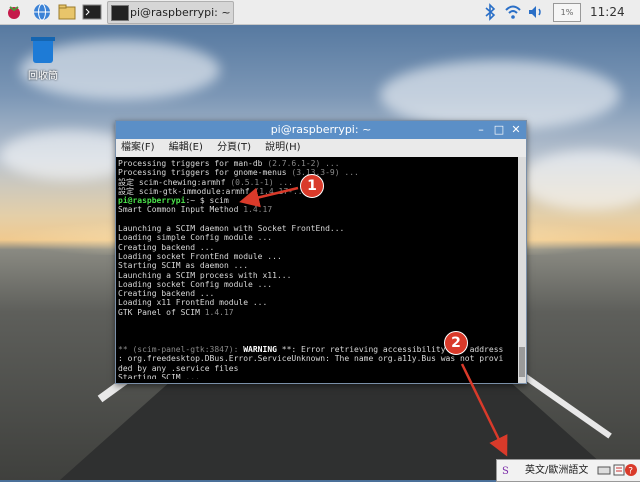  What do you see at coordinates (178, 368) in the screenshot?
I see `terminal-line-text: ded by any .service files` at bounding box center [178, 368].